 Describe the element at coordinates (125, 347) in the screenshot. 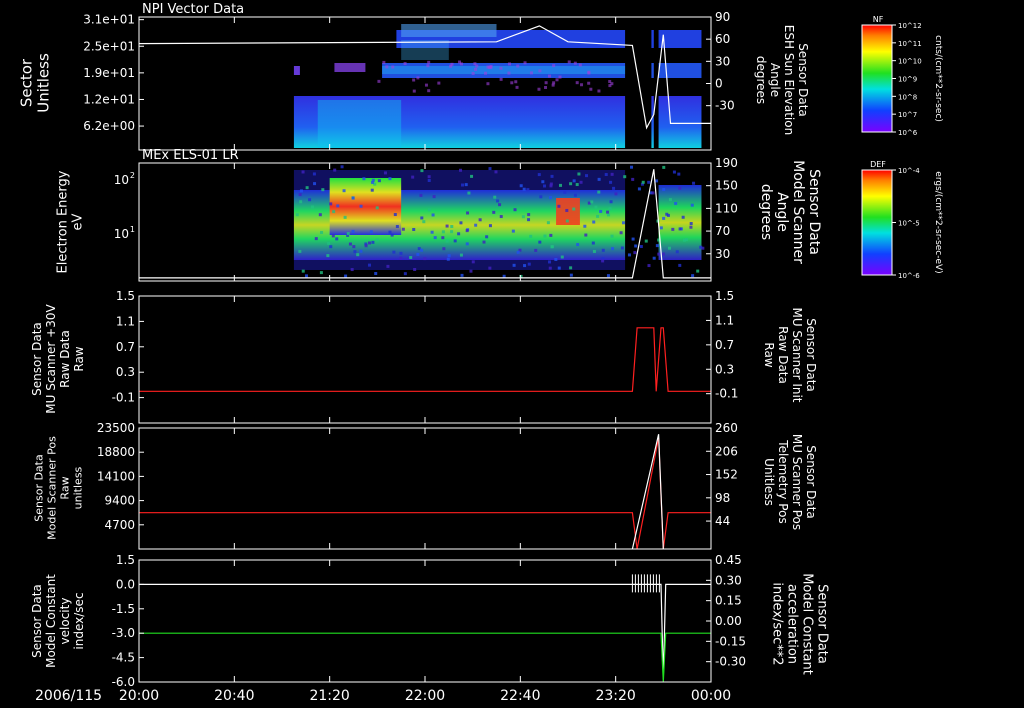

I see `y-tick-label: 0.7` at that location.